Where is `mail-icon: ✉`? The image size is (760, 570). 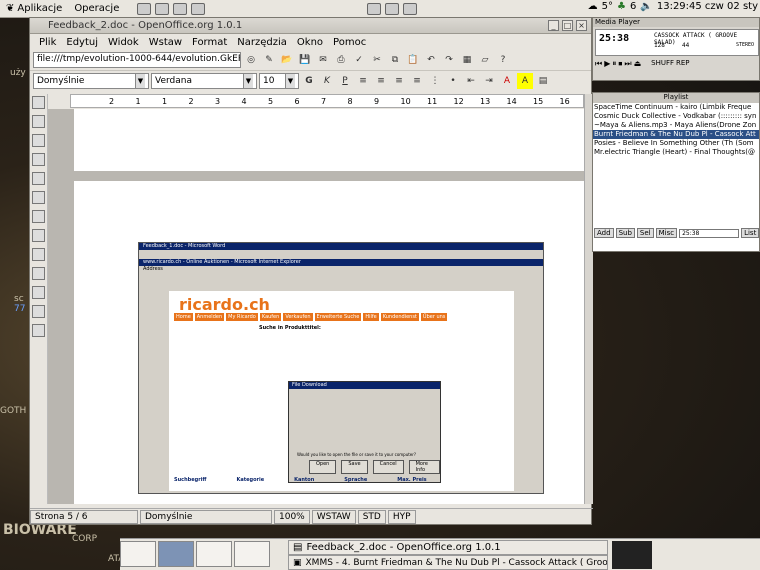
mail-icon: ✉ is located at coordinates (323, 60).